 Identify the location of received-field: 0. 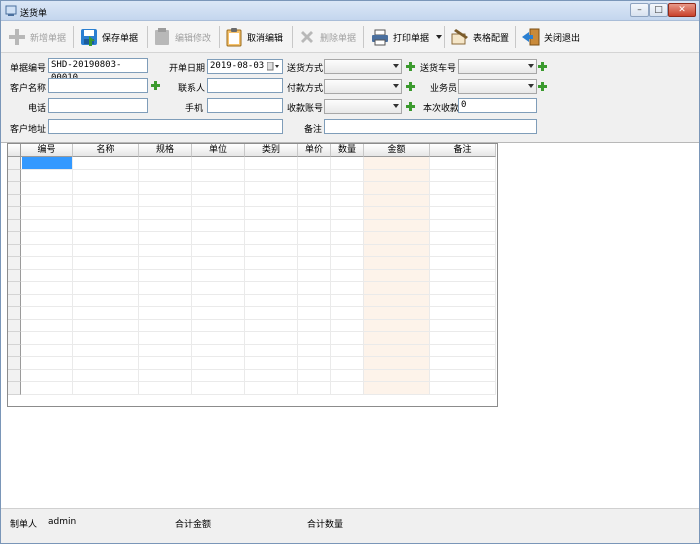
(497, 105).